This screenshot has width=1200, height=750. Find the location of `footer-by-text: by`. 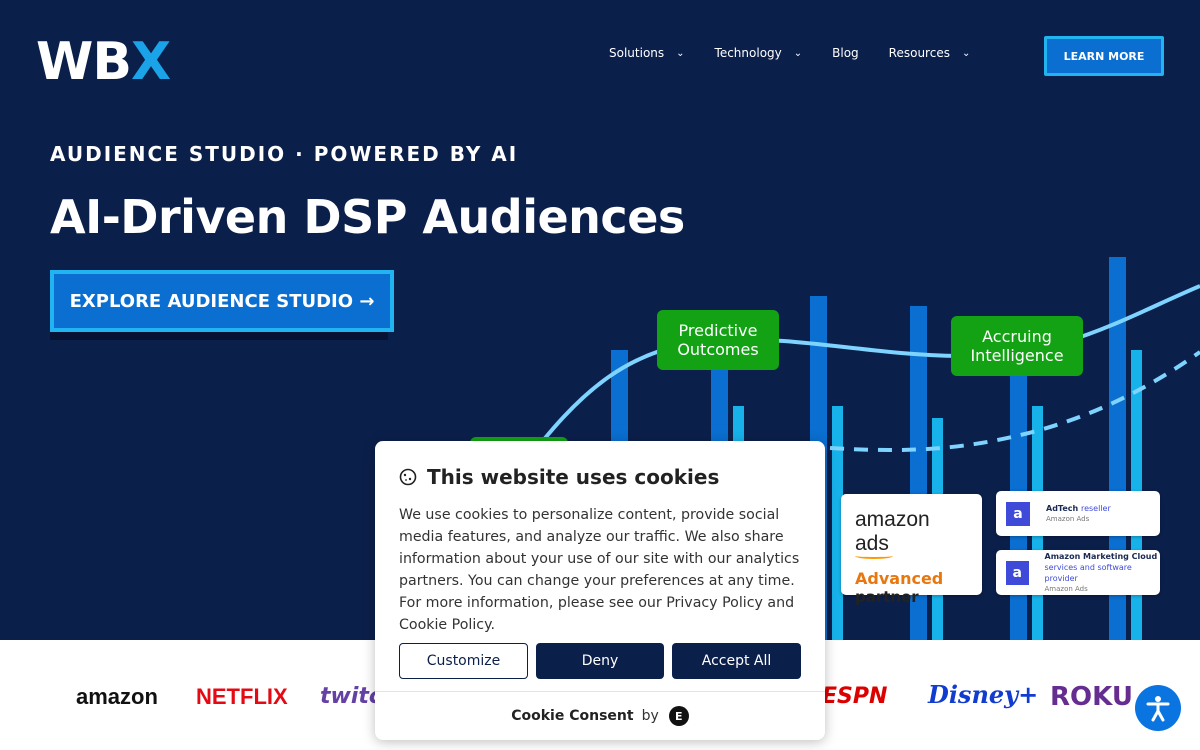

footer-by-text: by is located at coordinates (650, 716).